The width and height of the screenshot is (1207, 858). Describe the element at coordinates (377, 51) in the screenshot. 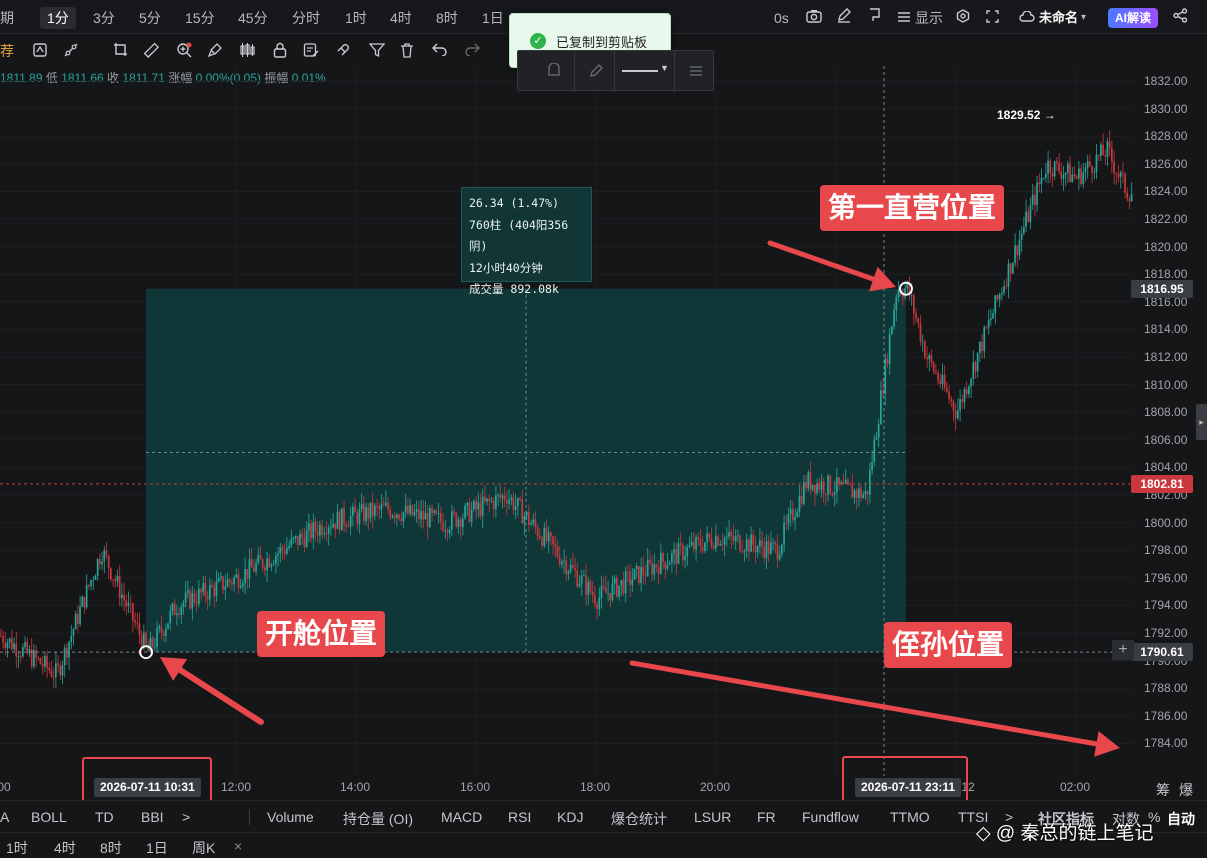

I see `filter-icon` at that location.